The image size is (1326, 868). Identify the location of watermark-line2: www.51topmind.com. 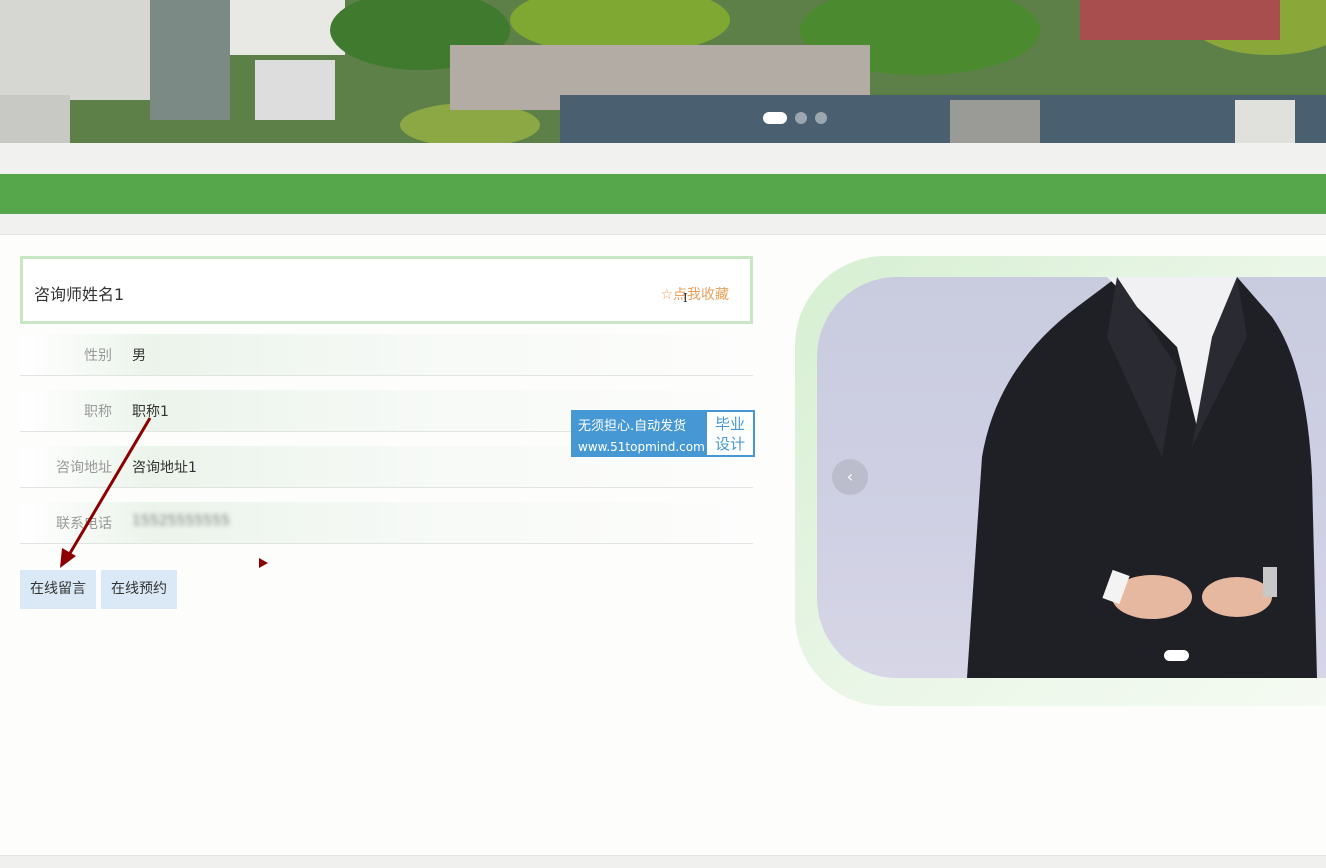
(641, 447).